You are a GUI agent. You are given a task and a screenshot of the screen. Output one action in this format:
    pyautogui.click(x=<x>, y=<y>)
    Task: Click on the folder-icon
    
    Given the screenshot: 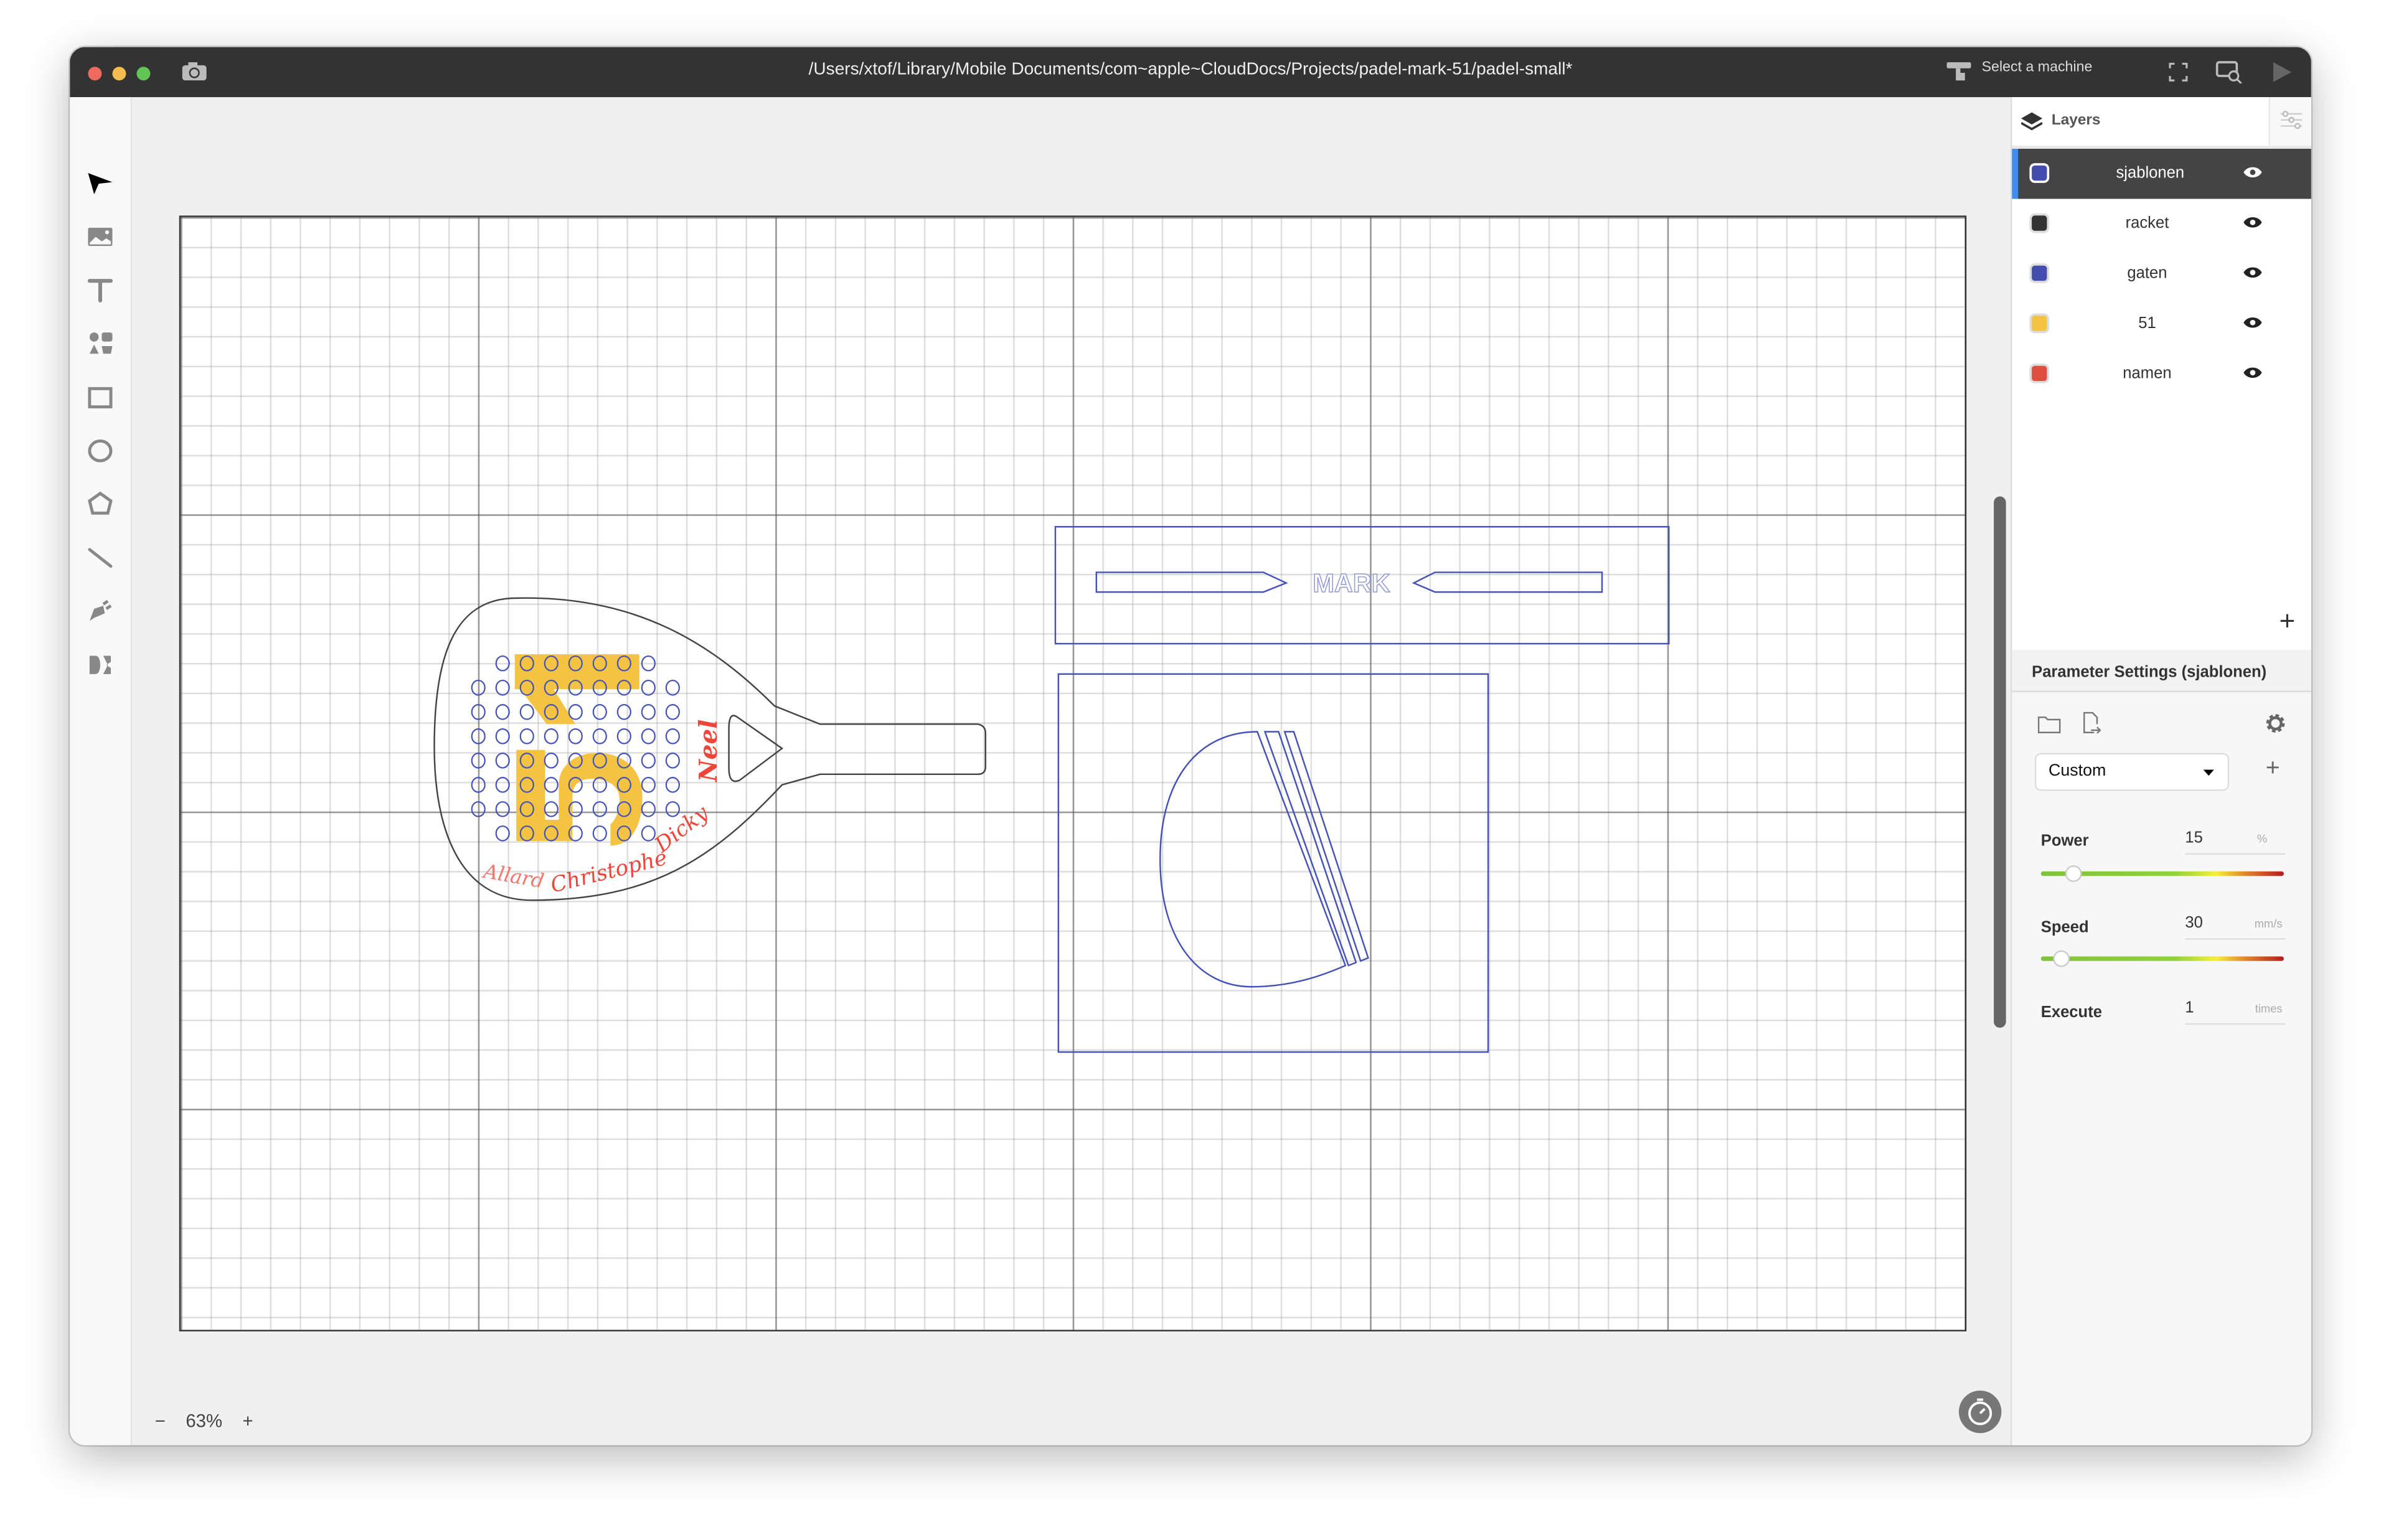 What is the action you would take?
    pyautogui.click(x=2049, y=724)
    